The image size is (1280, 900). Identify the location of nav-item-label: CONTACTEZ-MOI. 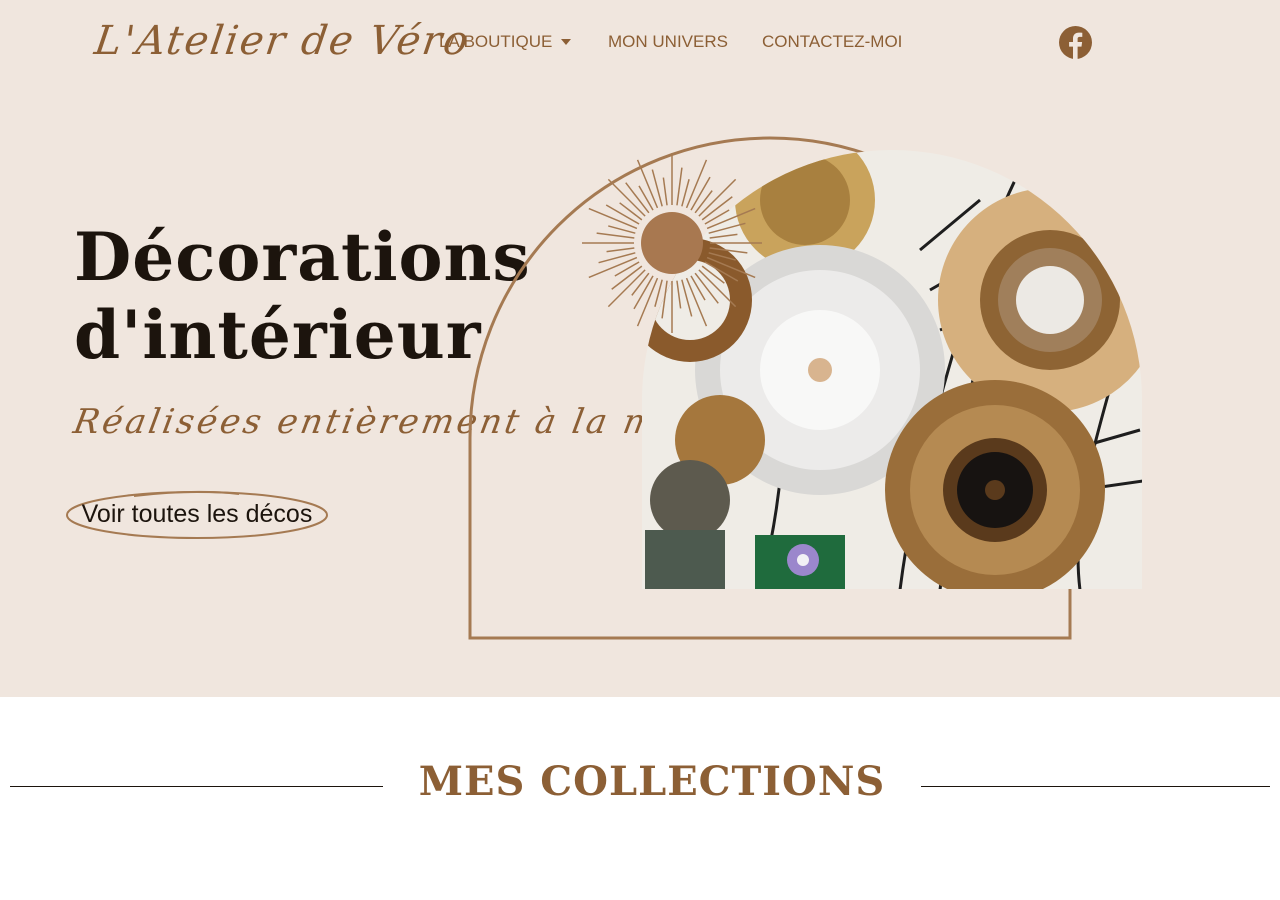
(832, 41).